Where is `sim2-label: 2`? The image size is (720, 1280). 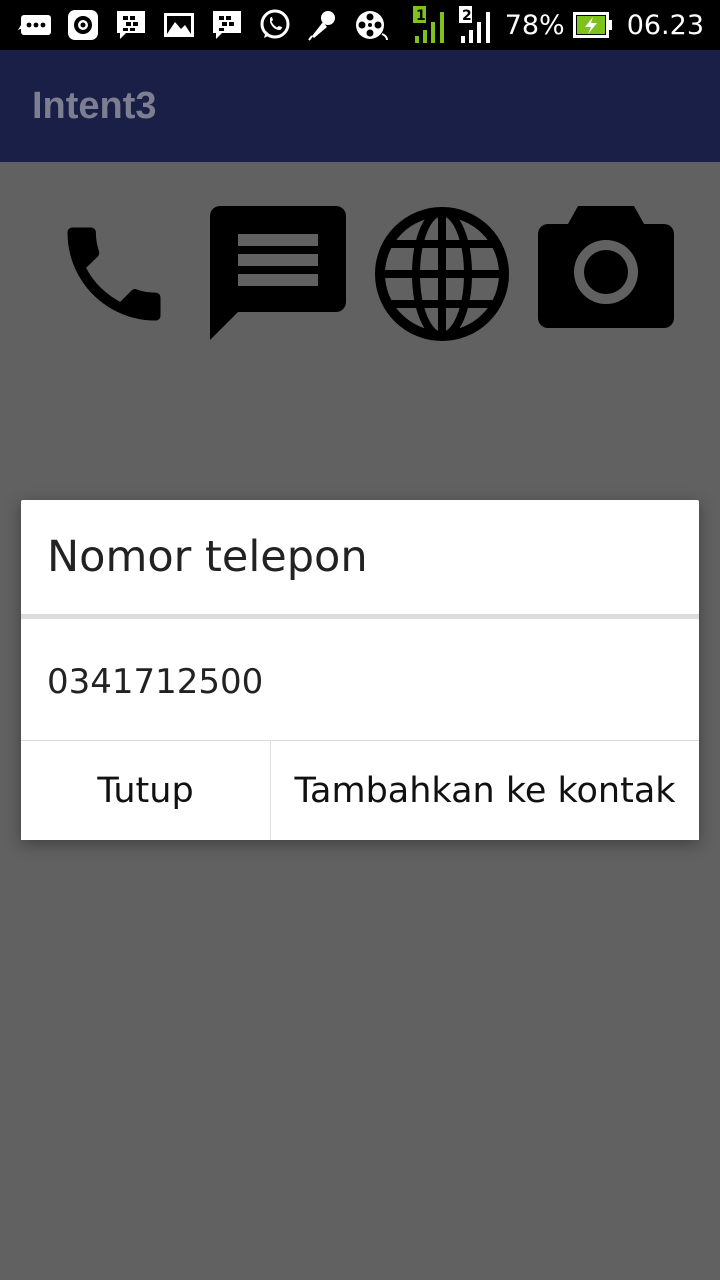 sim2-label: 2 is located at coordinates (467, 16).